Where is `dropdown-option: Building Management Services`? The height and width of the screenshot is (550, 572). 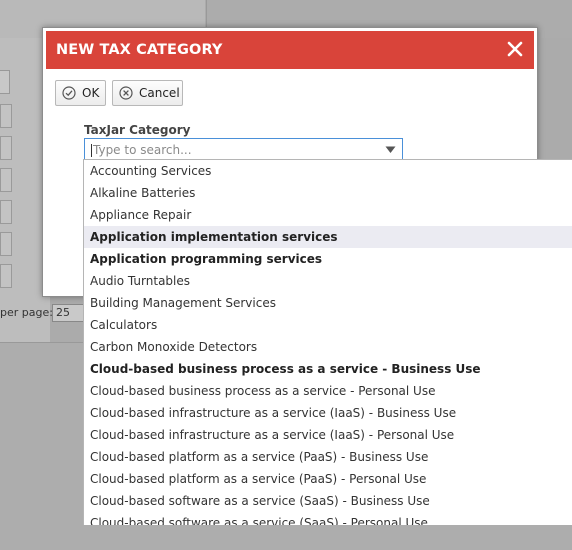 dropdown-option: Building Management Services is located at coordinates (328, 303).